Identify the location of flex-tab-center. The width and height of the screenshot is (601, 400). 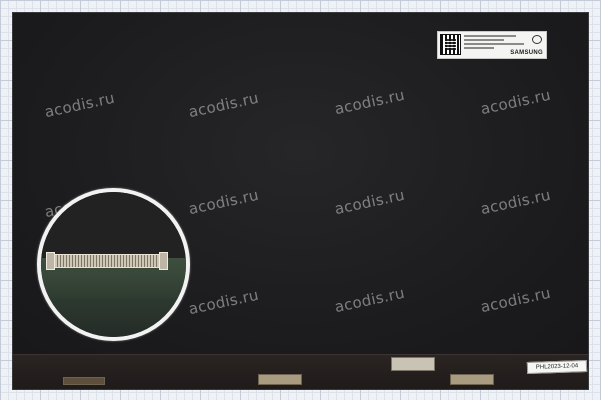
(280, 379).